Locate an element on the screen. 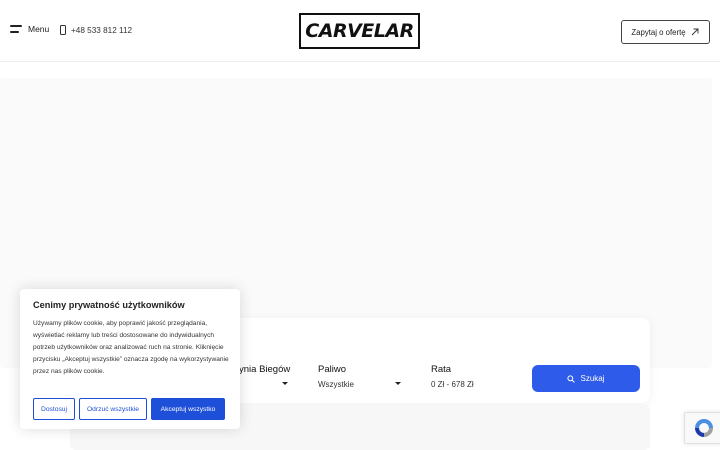 The image size is (720, 450). recaptcha-icon is located at coordinates (704, 428).